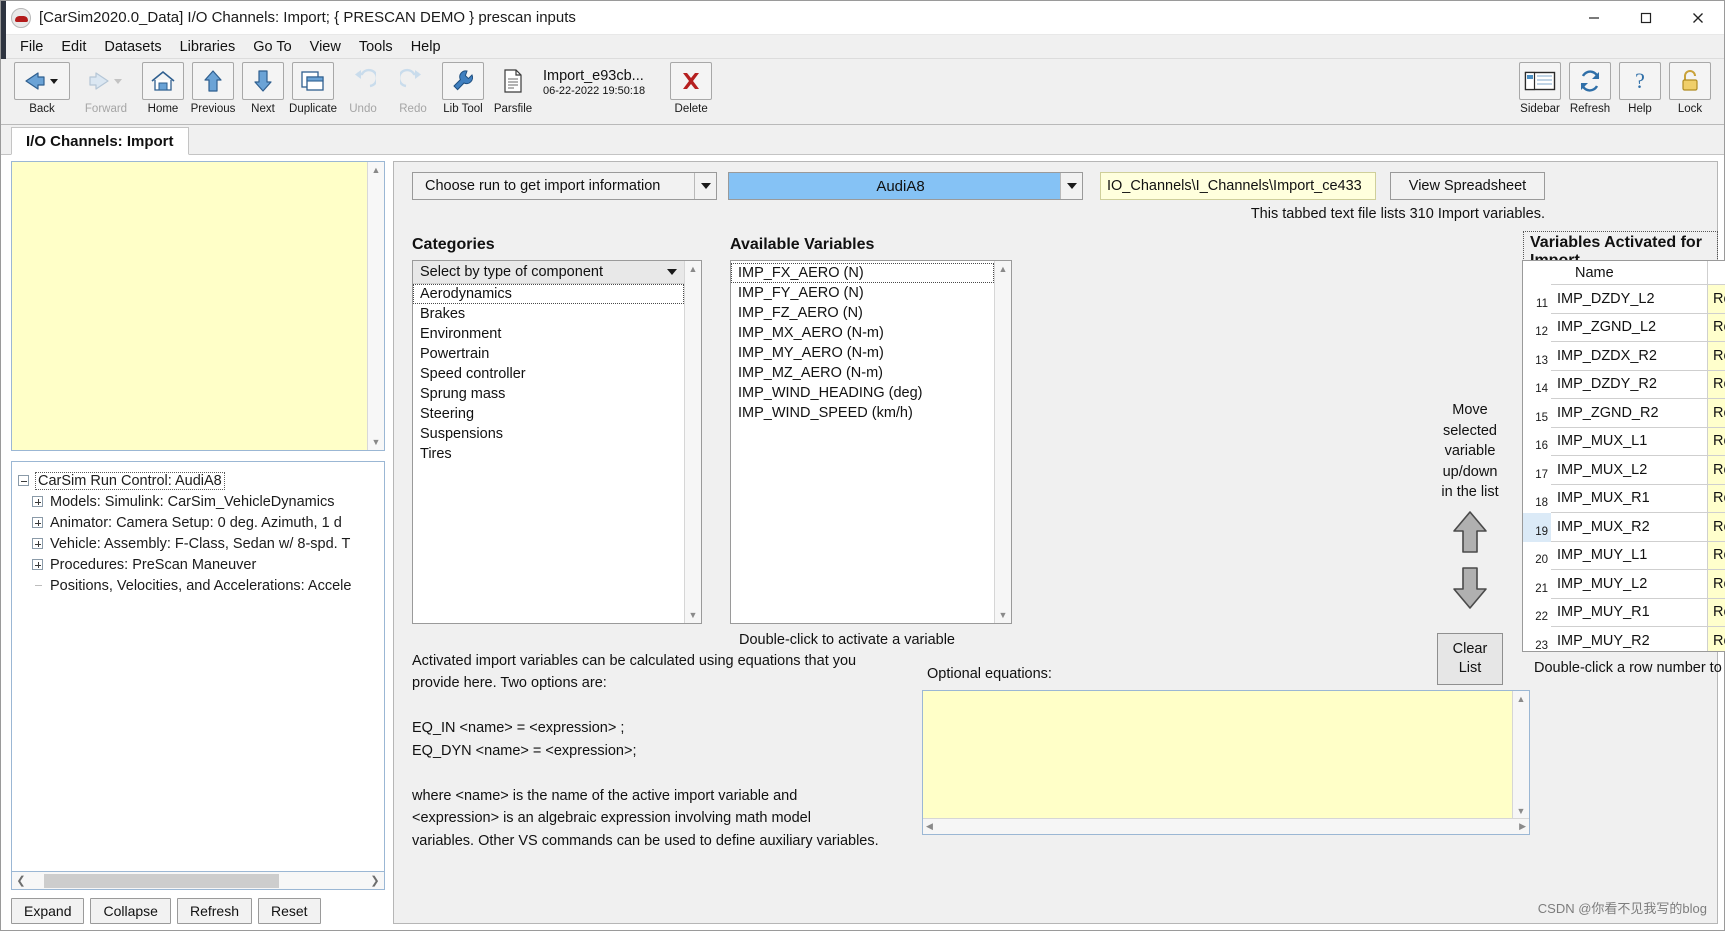 The width and height of the screenshot is (1725, 931). What do you see at coordinates (862, 293) in the screenshot?
I see `available-item-fy-aero: IMP_FY_AERO (N)` at bounding box center [862, 293].